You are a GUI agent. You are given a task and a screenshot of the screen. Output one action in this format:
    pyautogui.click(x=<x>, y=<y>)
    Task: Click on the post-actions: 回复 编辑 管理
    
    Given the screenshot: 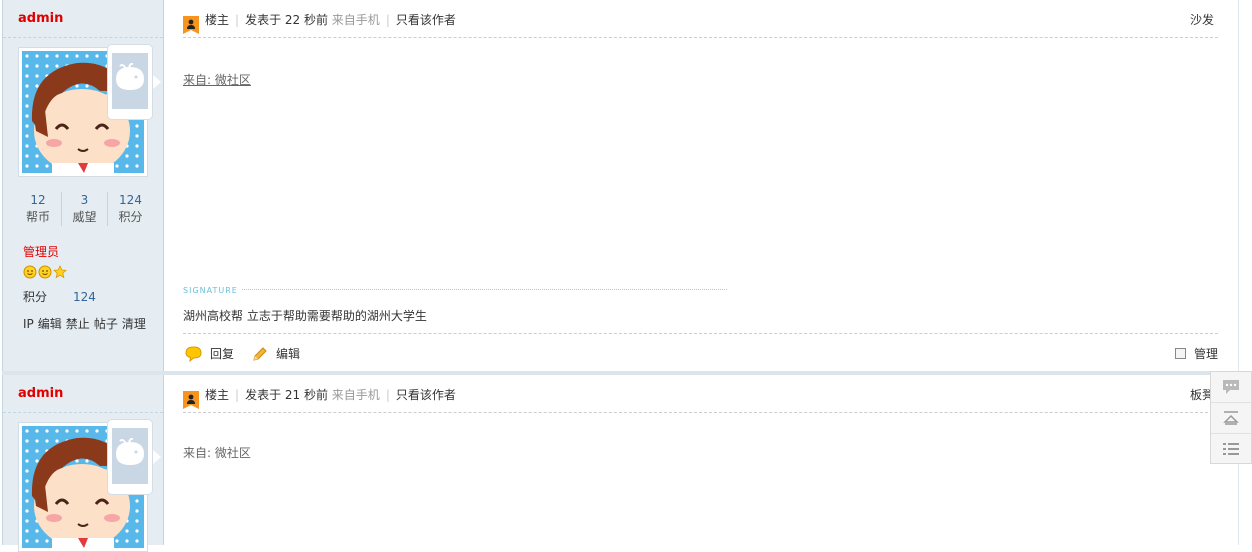 What is the action you would take?
    pyautogui.click(x=700, y=352)
    